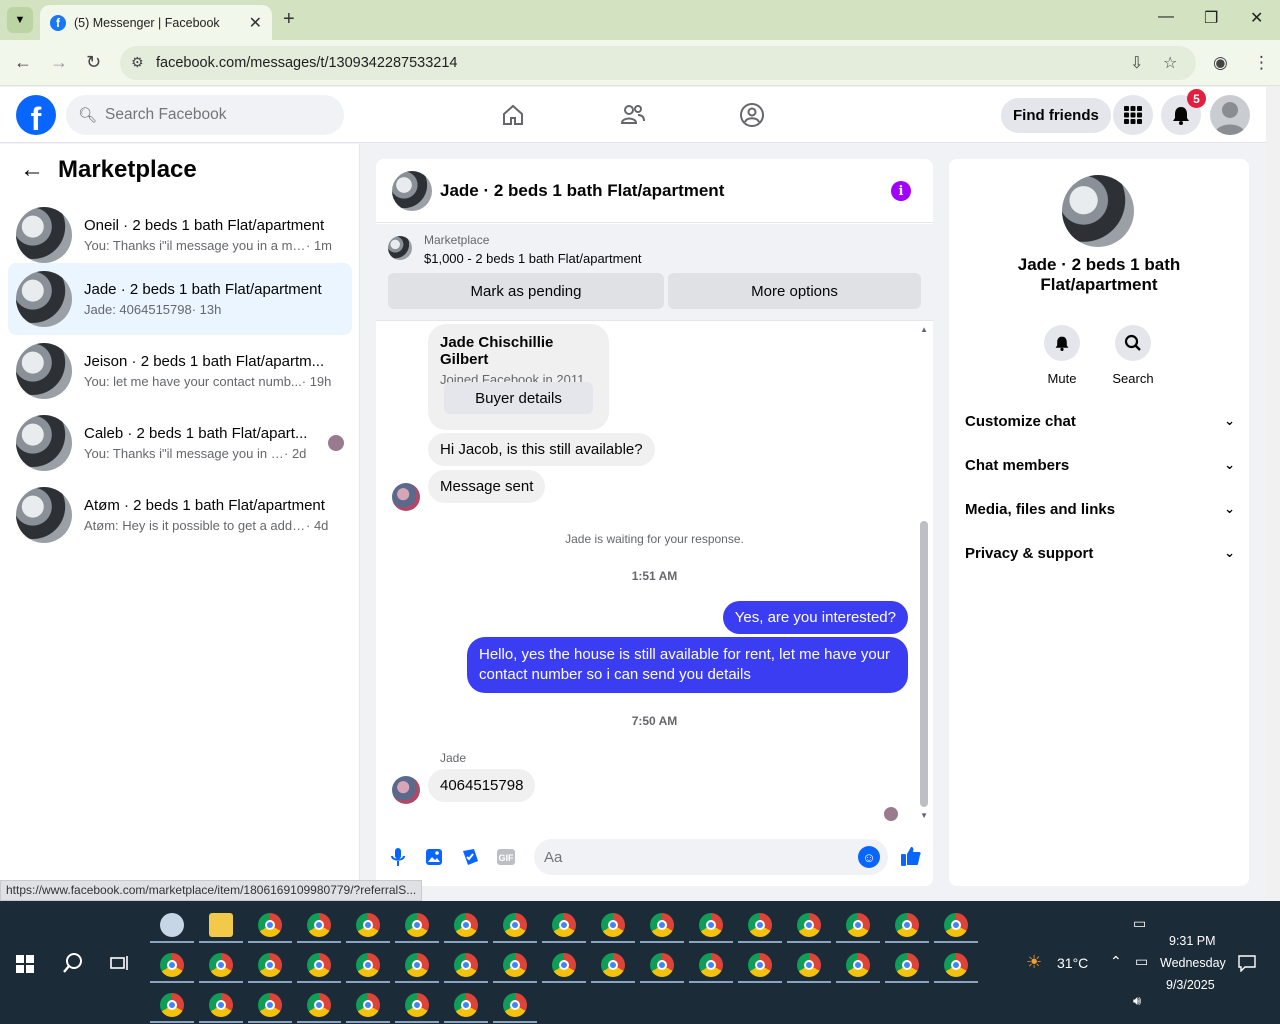 This screenshot has height=1024, width=1280. Describe the element at coordinates (633, 115) in the screenshot. I see `friends-icon` at that location.